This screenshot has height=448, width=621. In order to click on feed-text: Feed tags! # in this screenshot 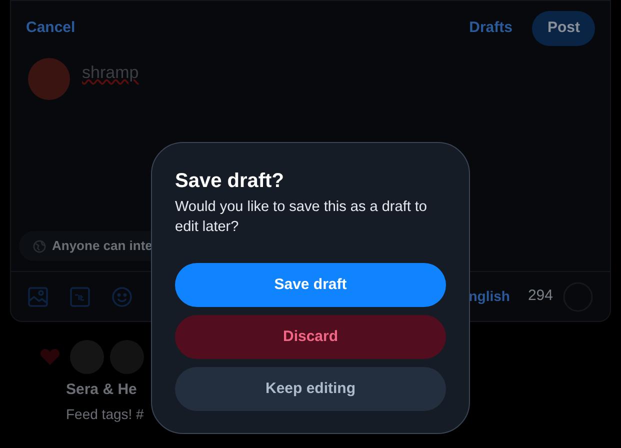, I will do `click(105, 414)`.